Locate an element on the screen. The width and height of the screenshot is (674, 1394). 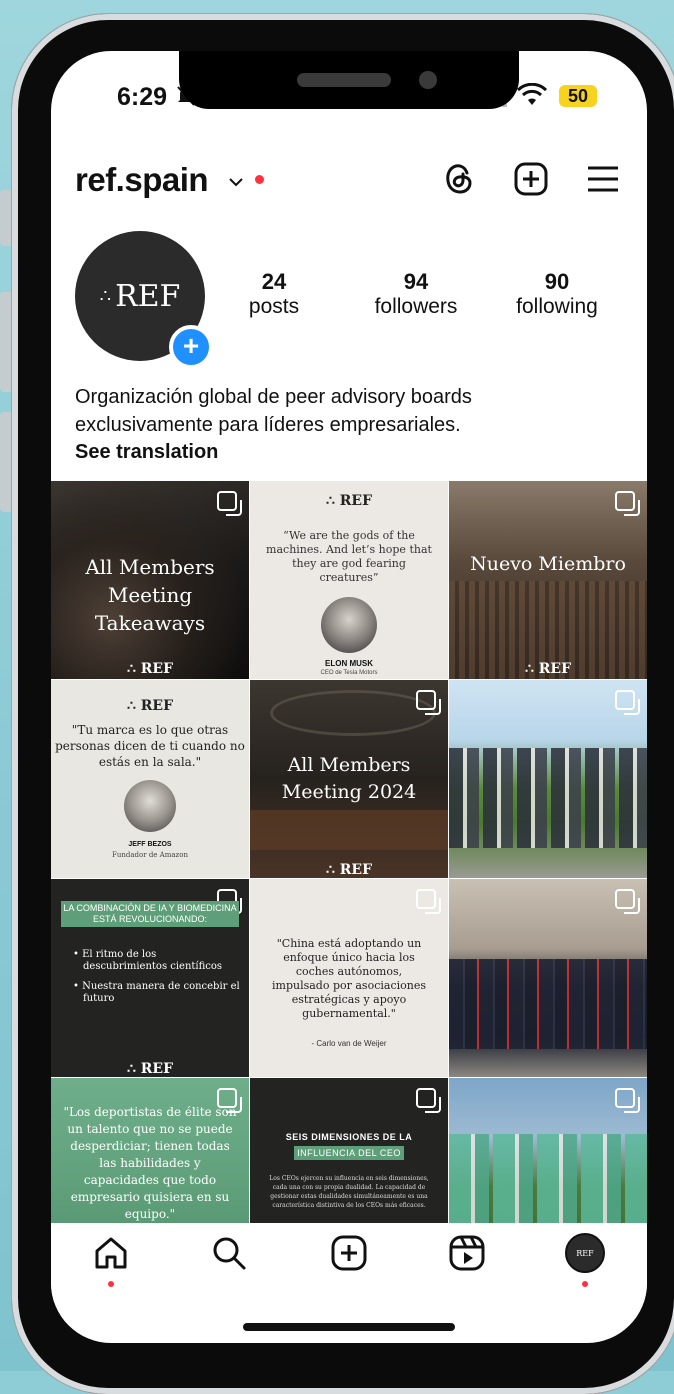
stat-label: following is located at coordinates (557, 306).